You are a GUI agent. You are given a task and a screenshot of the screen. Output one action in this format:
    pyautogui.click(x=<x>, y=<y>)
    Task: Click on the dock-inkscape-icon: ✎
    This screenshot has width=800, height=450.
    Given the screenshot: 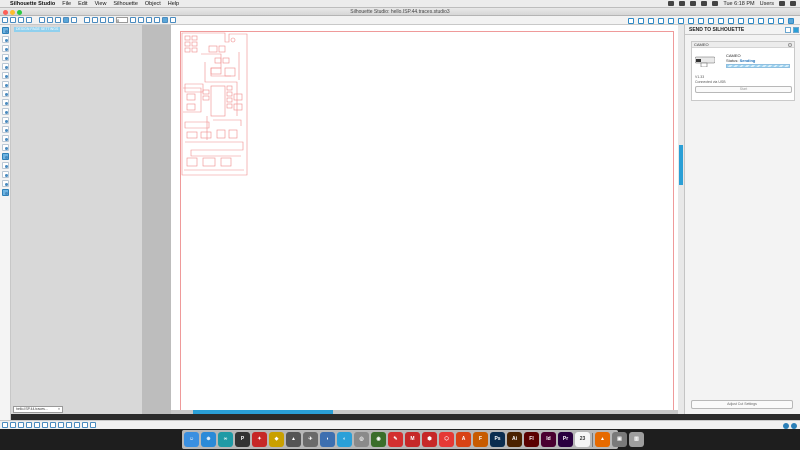 What is the action you would take?
    pyautogui.click(x=395, y=439)
    